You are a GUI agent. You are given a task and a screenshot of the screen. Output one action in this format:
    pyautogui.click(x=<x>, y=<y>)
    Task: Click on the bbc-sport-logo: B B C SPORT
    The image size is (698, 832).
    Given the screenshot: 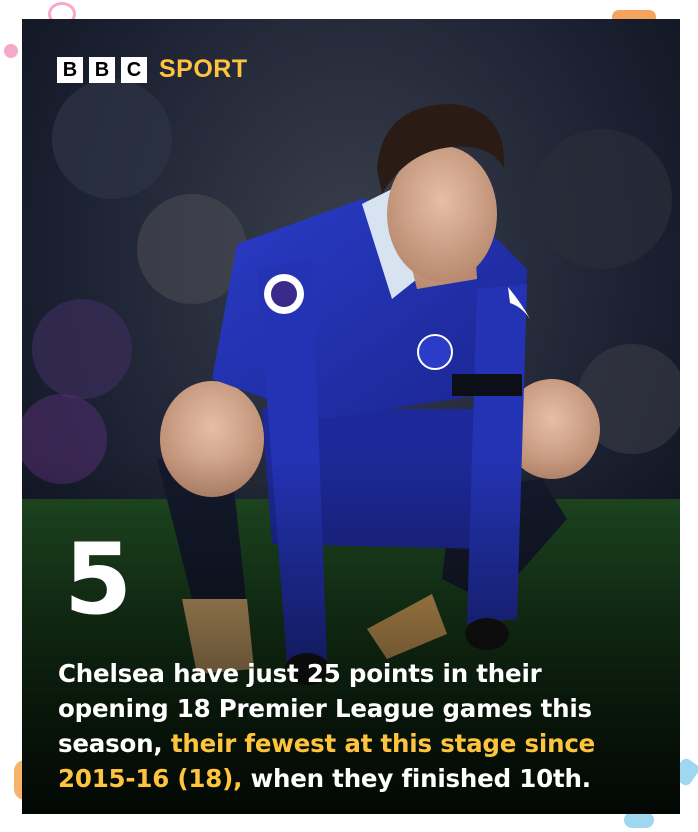 What is the action you would take?
    pyautogui.click(x=152, y=69)
    